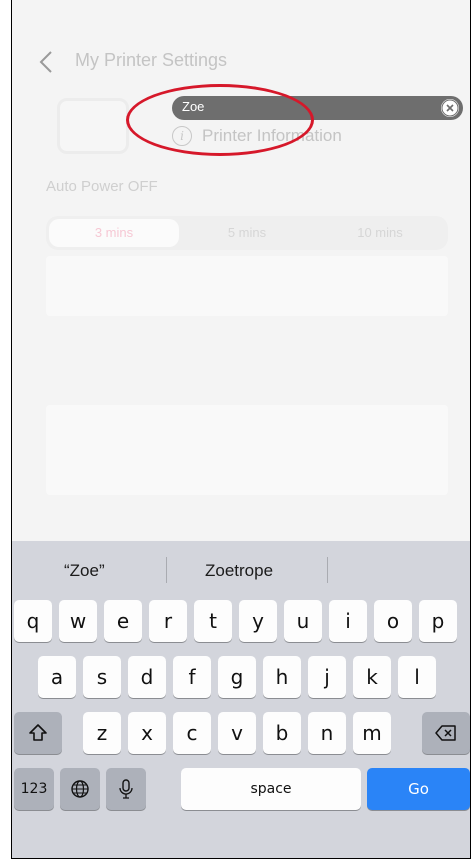 The image size is (471, 859). What do you see at coordinates (237, 677) in the screenshot?
I see `key-g: g` at bounding box center [237, 677].